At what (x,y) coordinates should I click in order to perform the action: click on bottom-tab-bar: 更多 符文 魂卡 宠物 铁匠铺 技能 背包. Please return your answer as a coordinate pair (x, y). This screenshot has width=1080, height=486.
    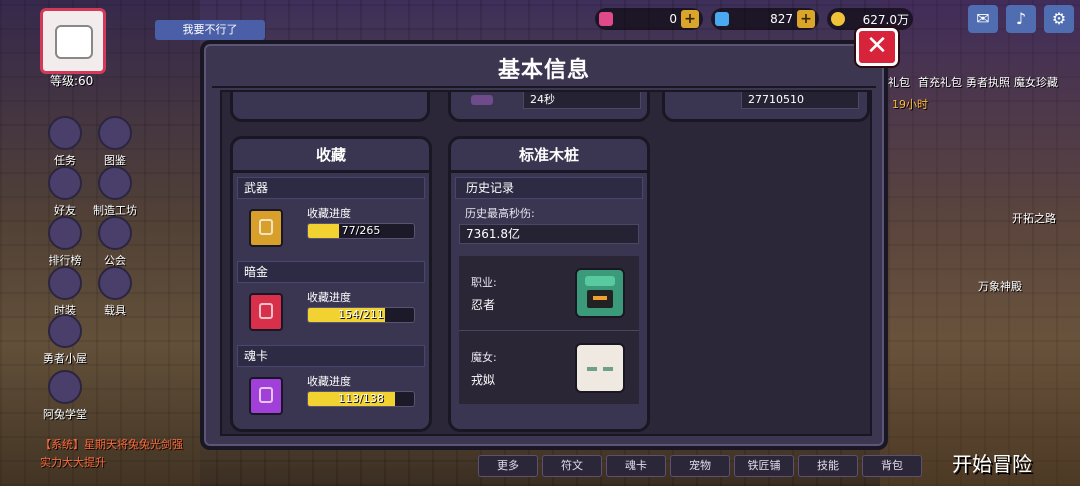
    Looking at the image, I should click on (700, 466).